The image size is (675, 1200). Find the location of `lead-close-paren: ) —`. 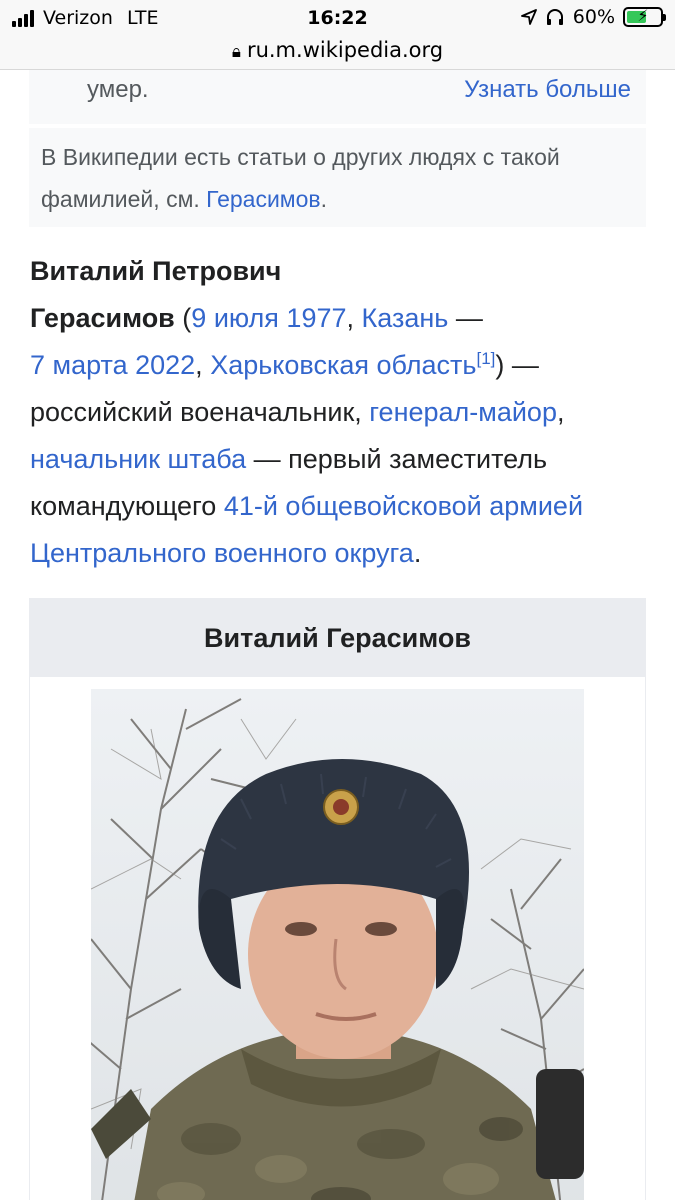

lead-close-paren: ) — is located at coordinates (517, 365).